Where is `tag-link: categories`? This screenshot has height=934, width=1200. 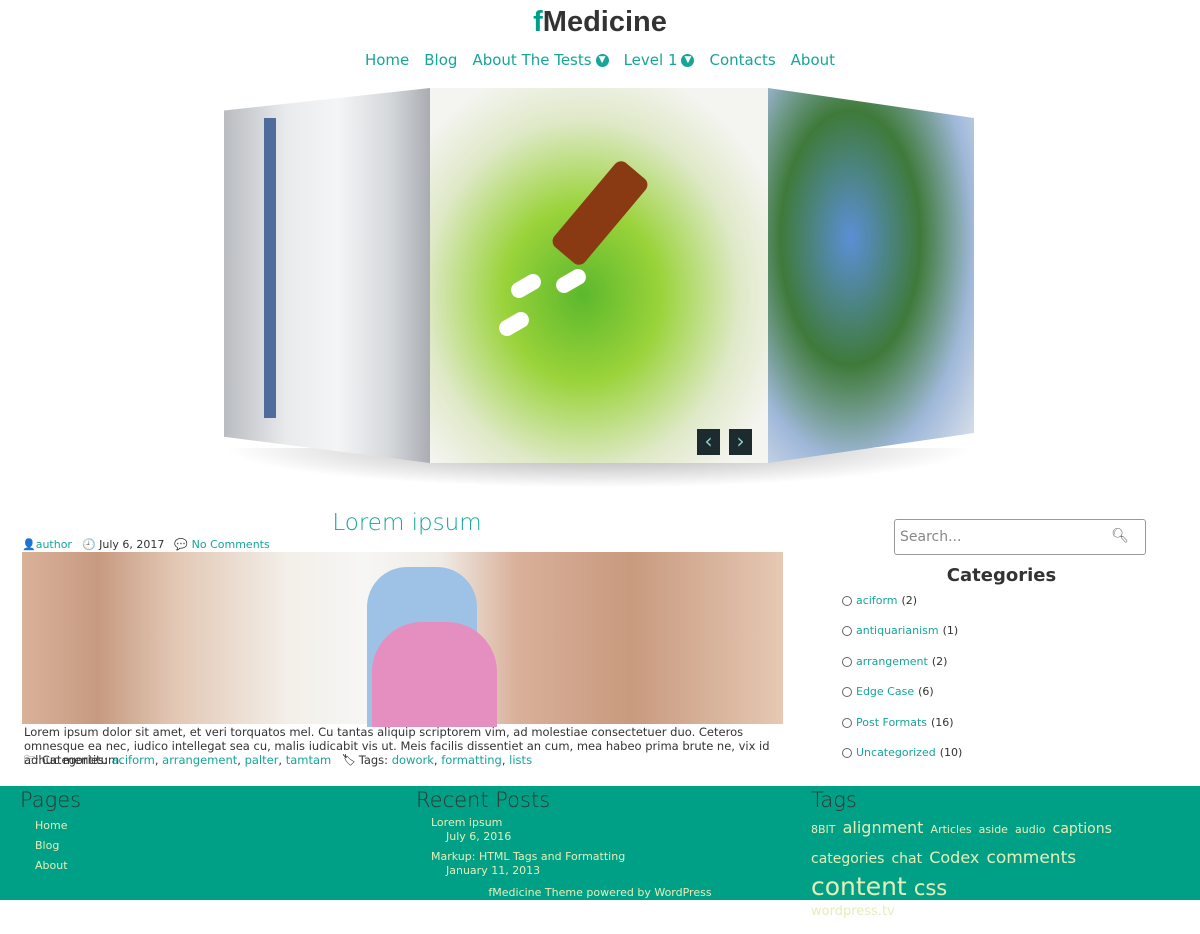 tag-link: categories is located at coordinates (847, 859).